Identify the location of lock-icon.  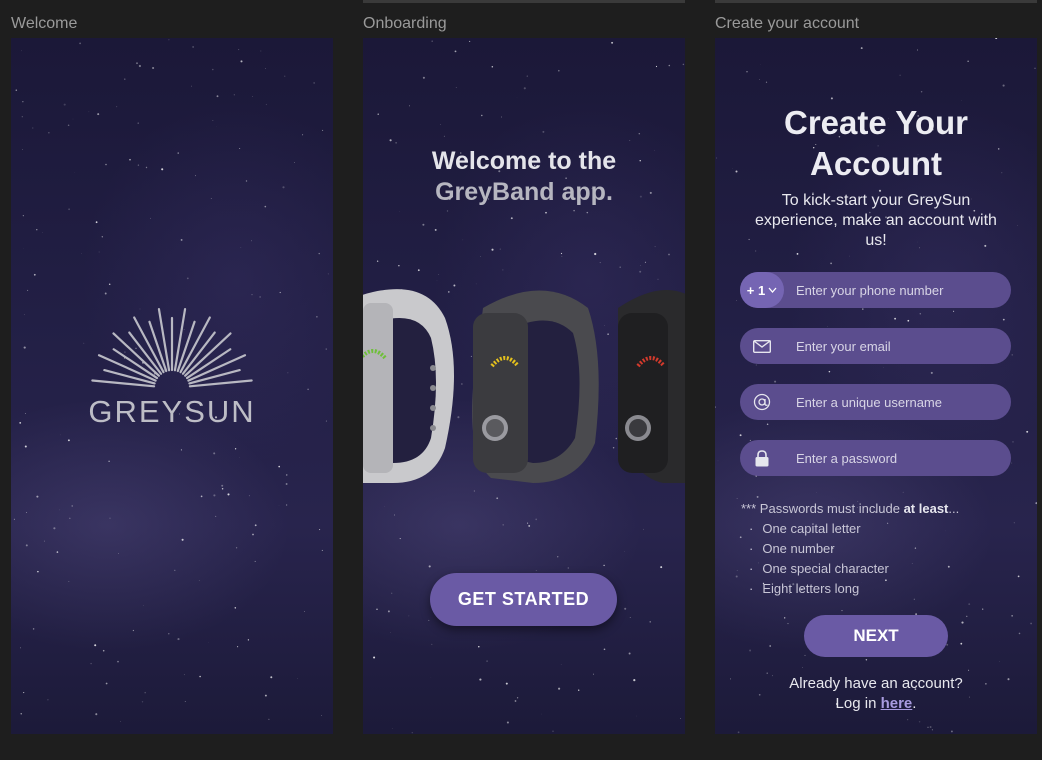
(762, 458).